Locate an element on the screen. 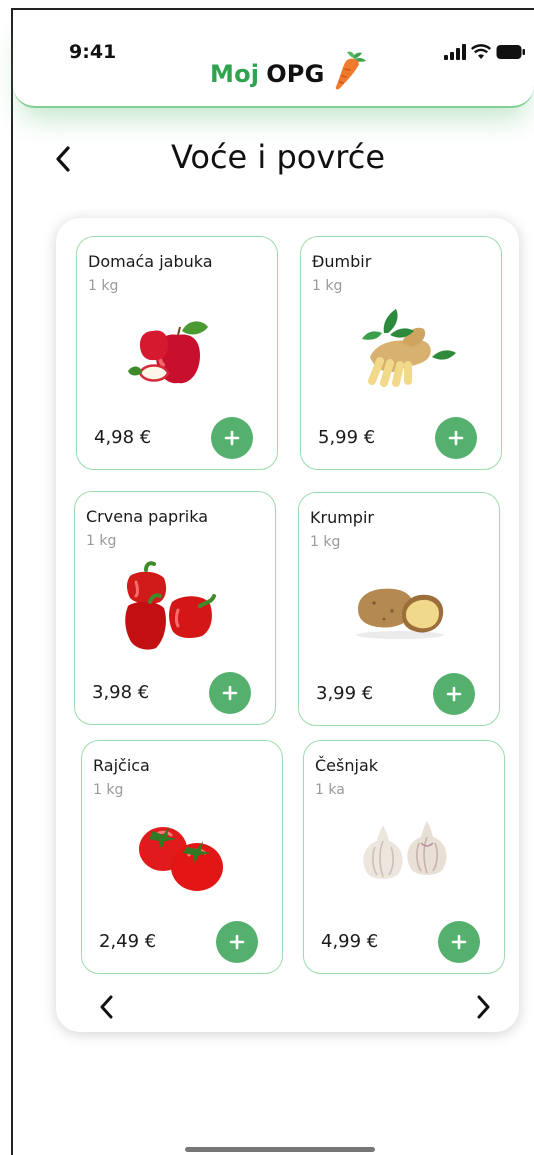 The height and width of the screenshot is (1155, 534). brand-name-part1: Moj is located at coordinates (235, 74).